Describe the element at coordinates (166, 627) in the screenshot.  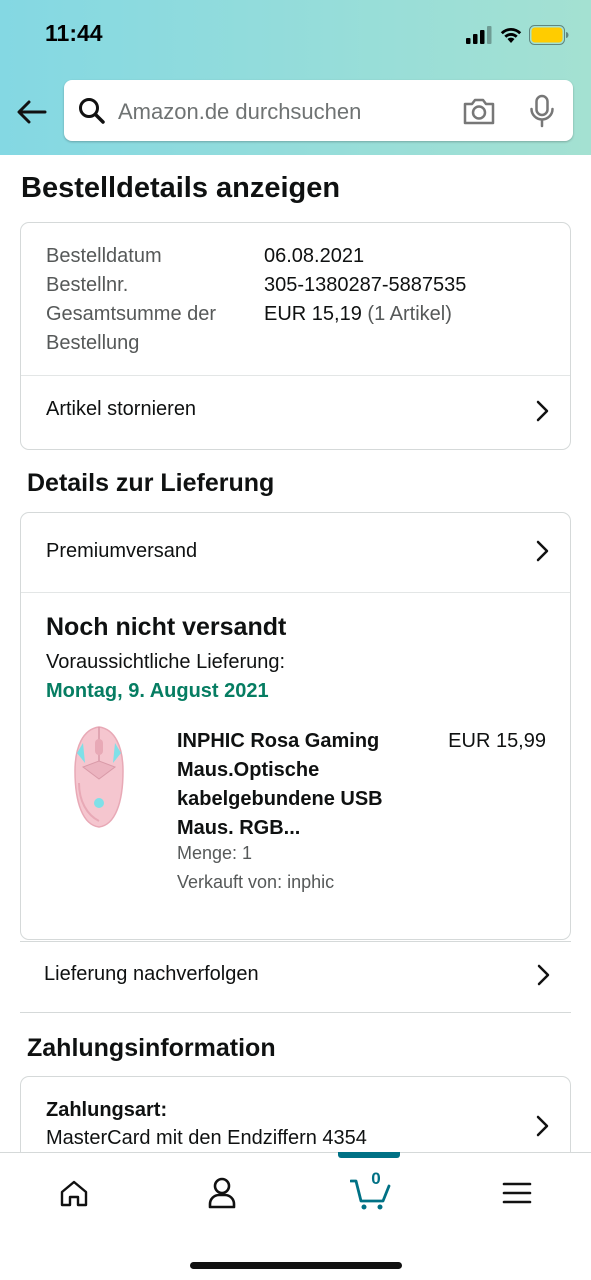
I see `shipment-status: Noch nicht versandt` at that location.